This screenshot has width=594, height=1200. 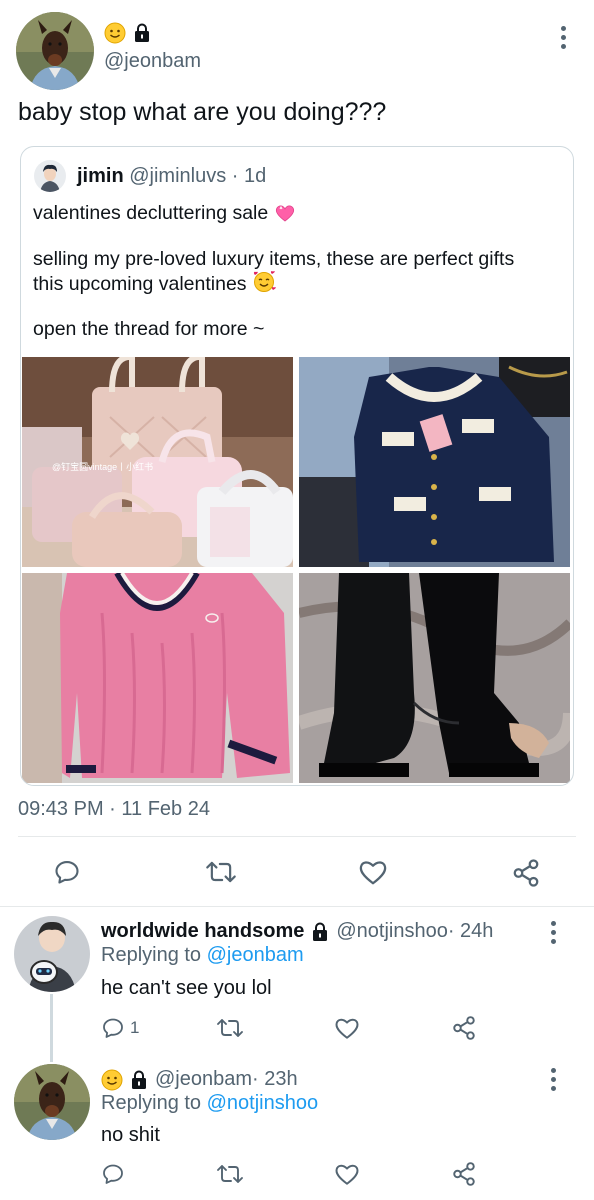 I want to click on reply1-avatar, so click(x=52, y=954).